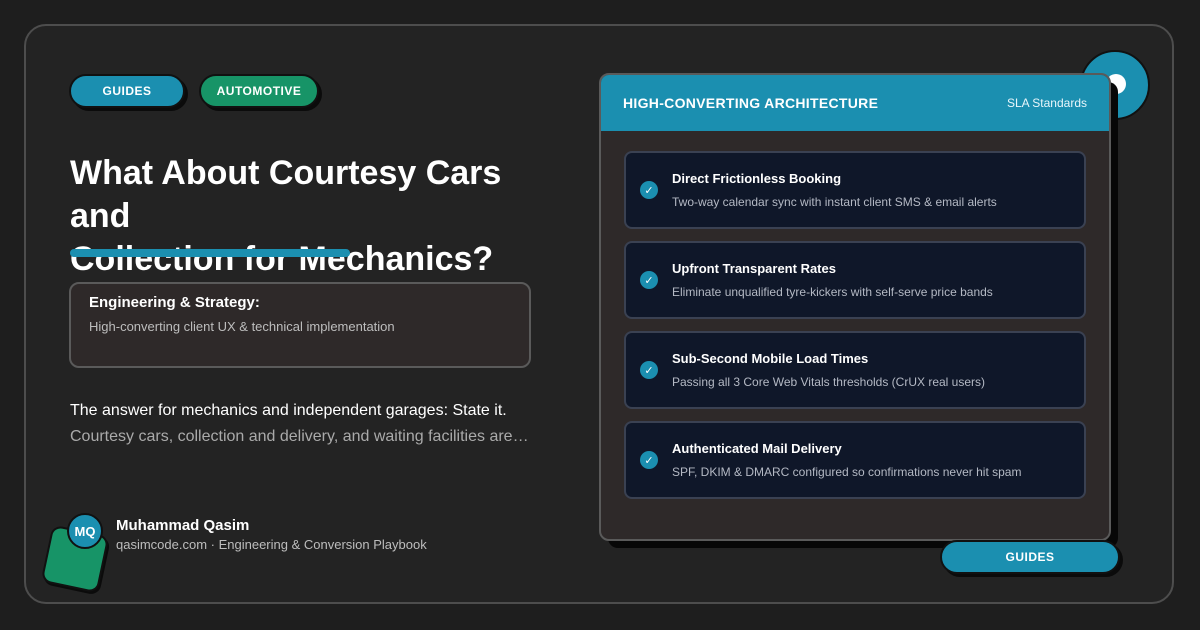 This screenshot has height=630, width=1200. Describe the element at coordinates (259, 91) in the screenshot. I see `tag-automotive: AUTOMOTIVE` at that location.